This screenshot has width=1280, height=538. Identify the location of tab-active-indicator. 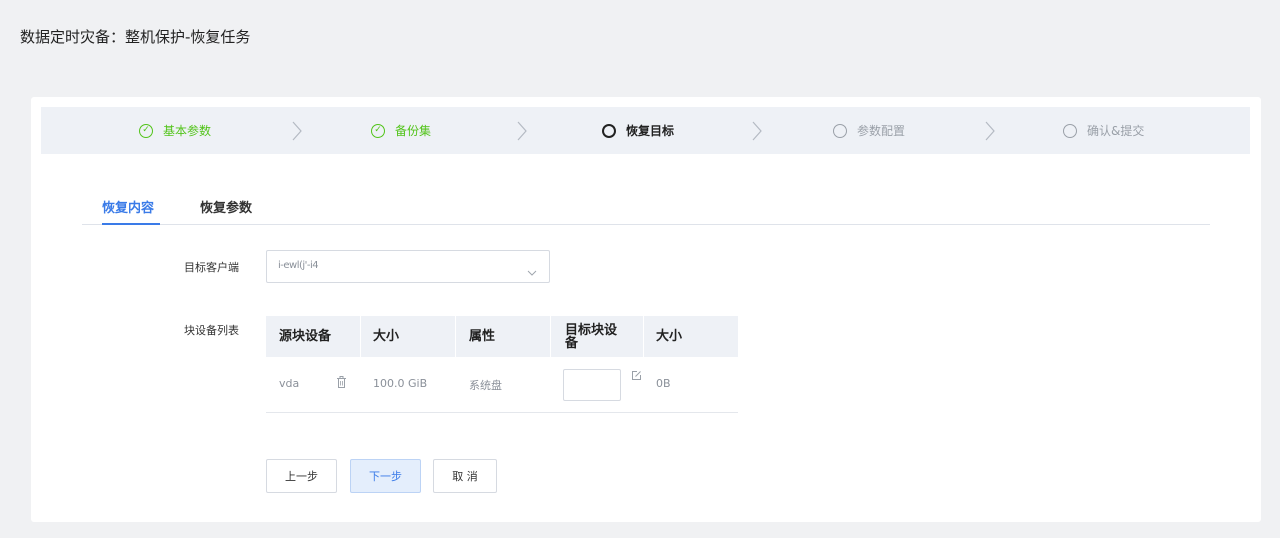
(131, 224).